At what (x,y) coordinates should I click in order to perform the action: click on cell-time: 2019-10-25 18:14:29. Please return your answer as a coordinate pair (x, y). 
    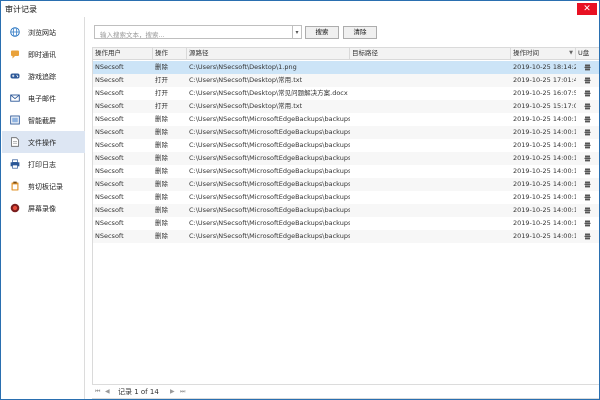
    Looking at the image, I should click on (544, 67).